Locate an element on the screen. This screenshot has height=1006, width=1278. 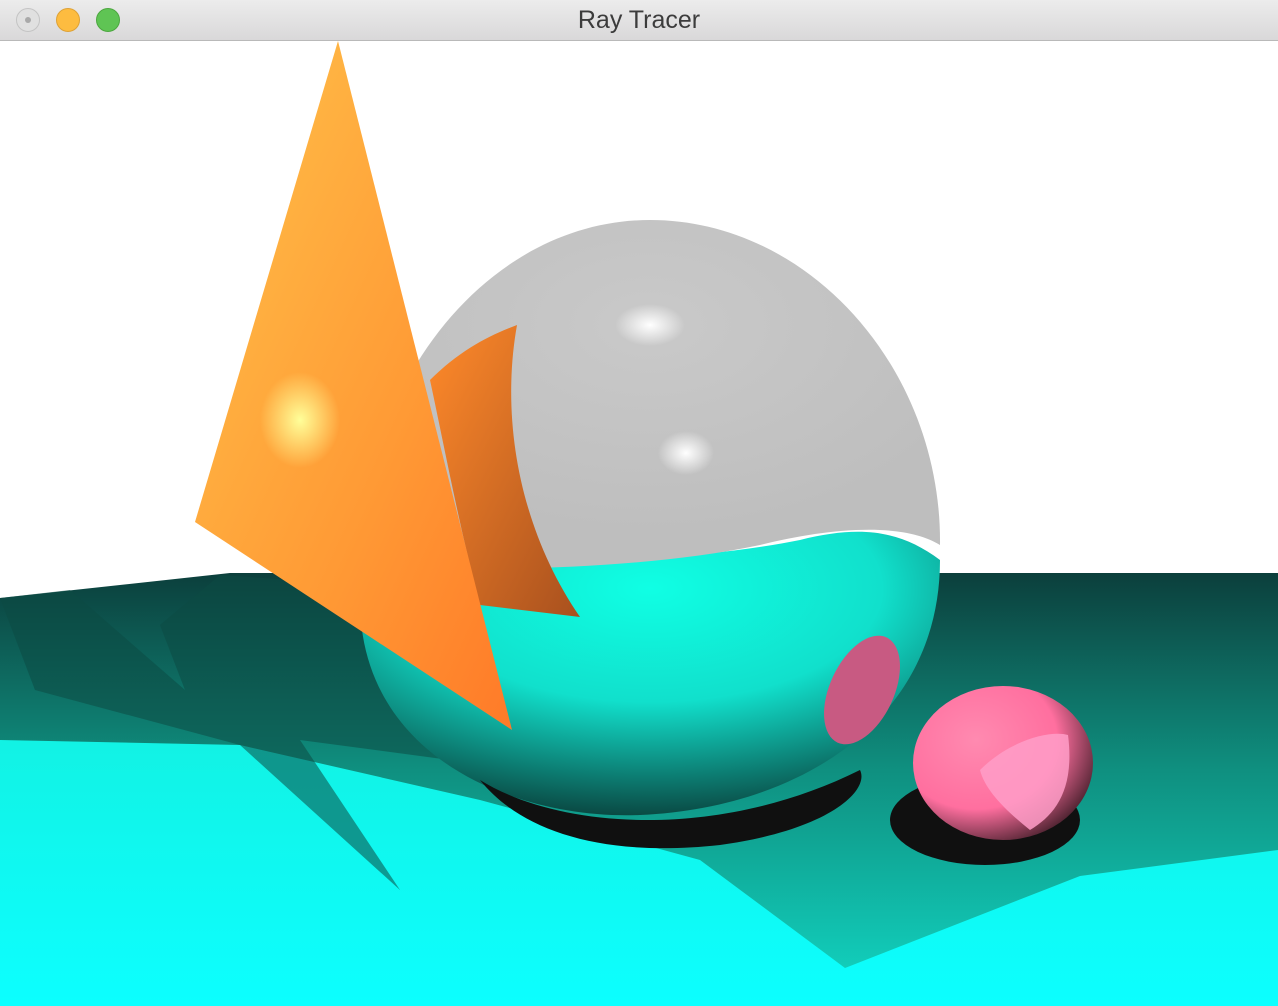
window-title: Ray Tracer is located at coordinates (639, 20).